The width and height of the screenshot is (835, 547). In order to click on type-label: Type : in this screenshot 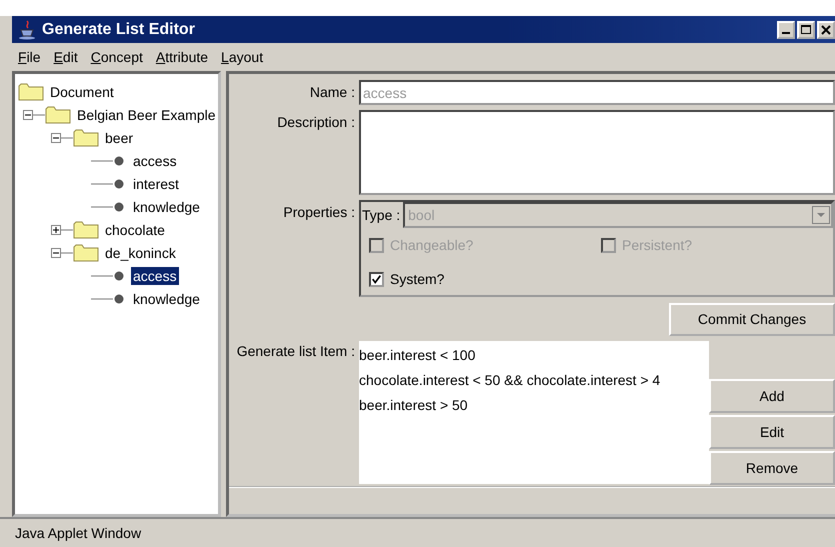, I will do `click(380, 215)`.